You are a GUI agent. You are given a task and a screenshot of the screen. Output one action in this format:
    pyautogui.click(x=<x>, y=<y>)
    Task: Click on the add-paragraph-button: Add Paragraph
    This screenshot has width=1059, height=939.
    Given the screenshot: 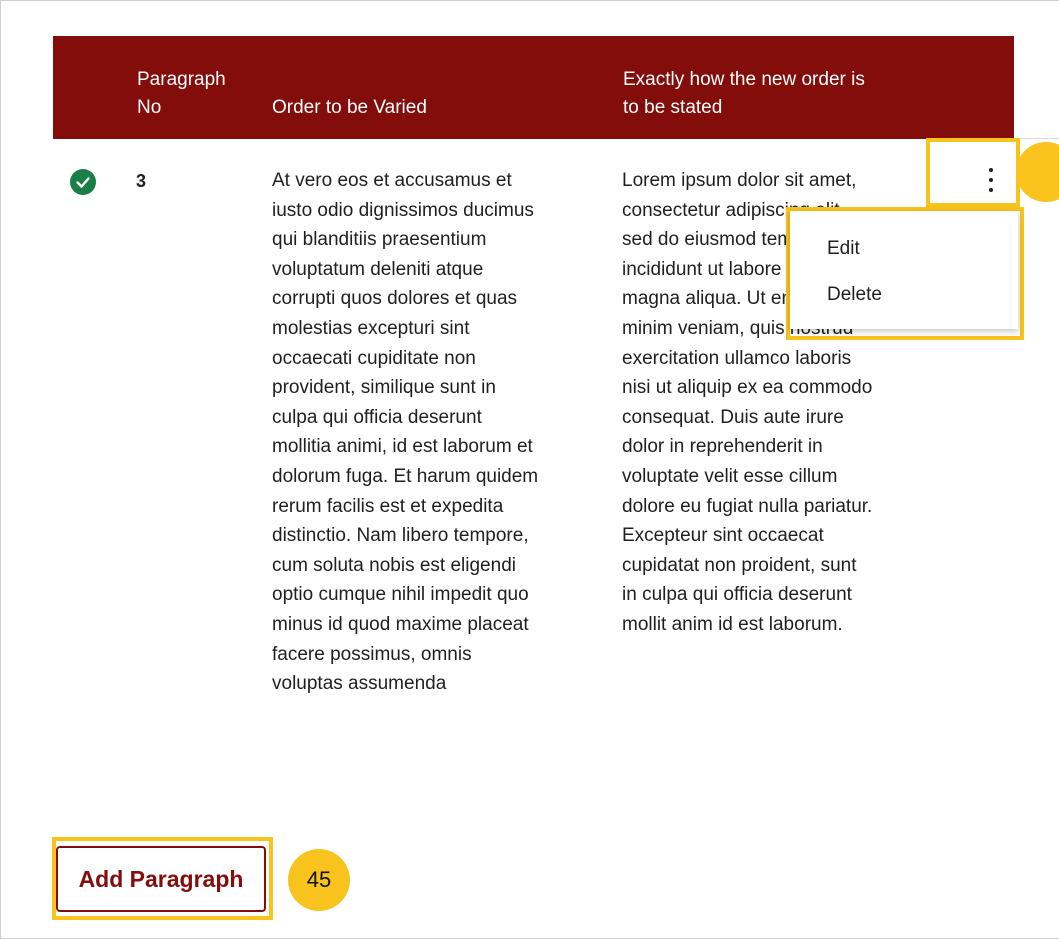 What is the action you would take?
    pyautogui.click(x=161, y=879)
    